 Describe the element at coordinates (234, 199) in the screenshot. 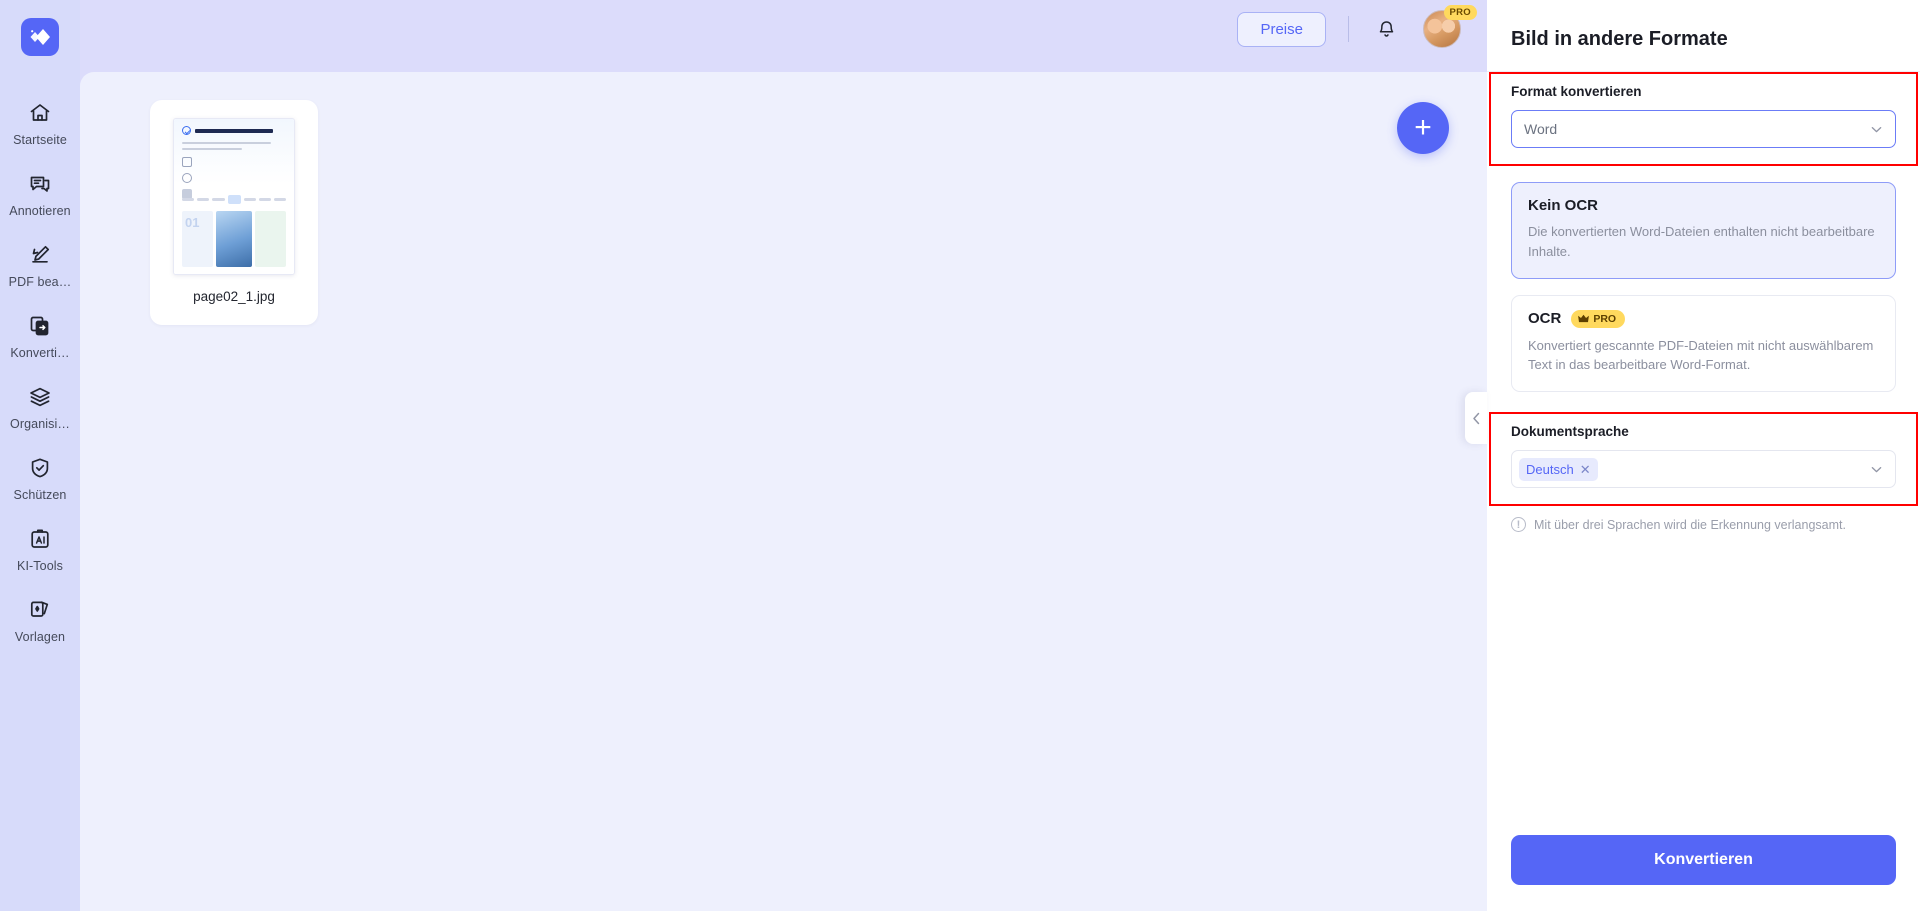

I see `thumbnail-toolbar-strip` at that location.